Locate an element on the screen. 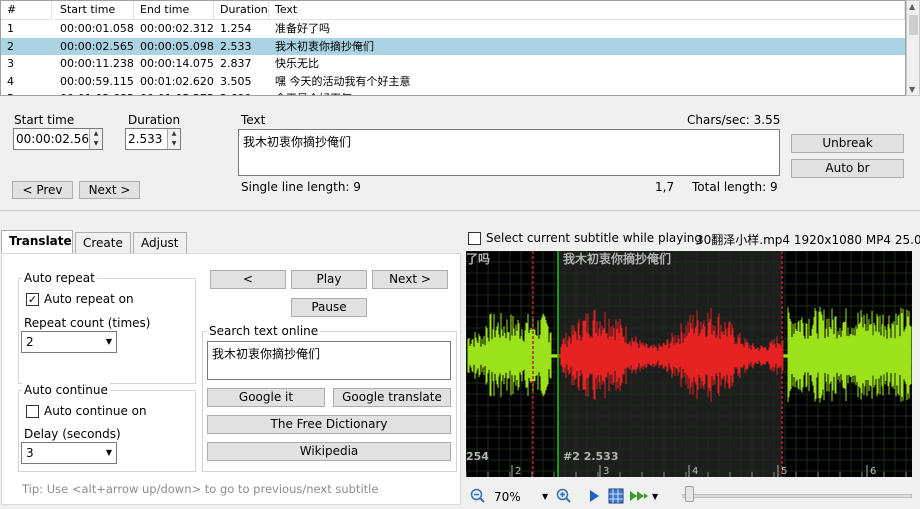 Image resolution: width=920 pixels, height=509 pixels. cell-dur: 2.837 is located at coordinates (236, 63).